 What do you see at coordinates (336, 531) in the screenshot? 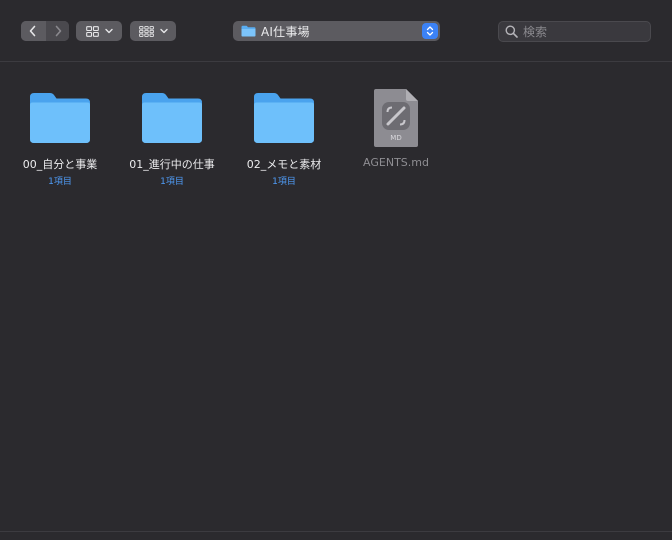
I see `status-divider` at bounding box center [336, 531].